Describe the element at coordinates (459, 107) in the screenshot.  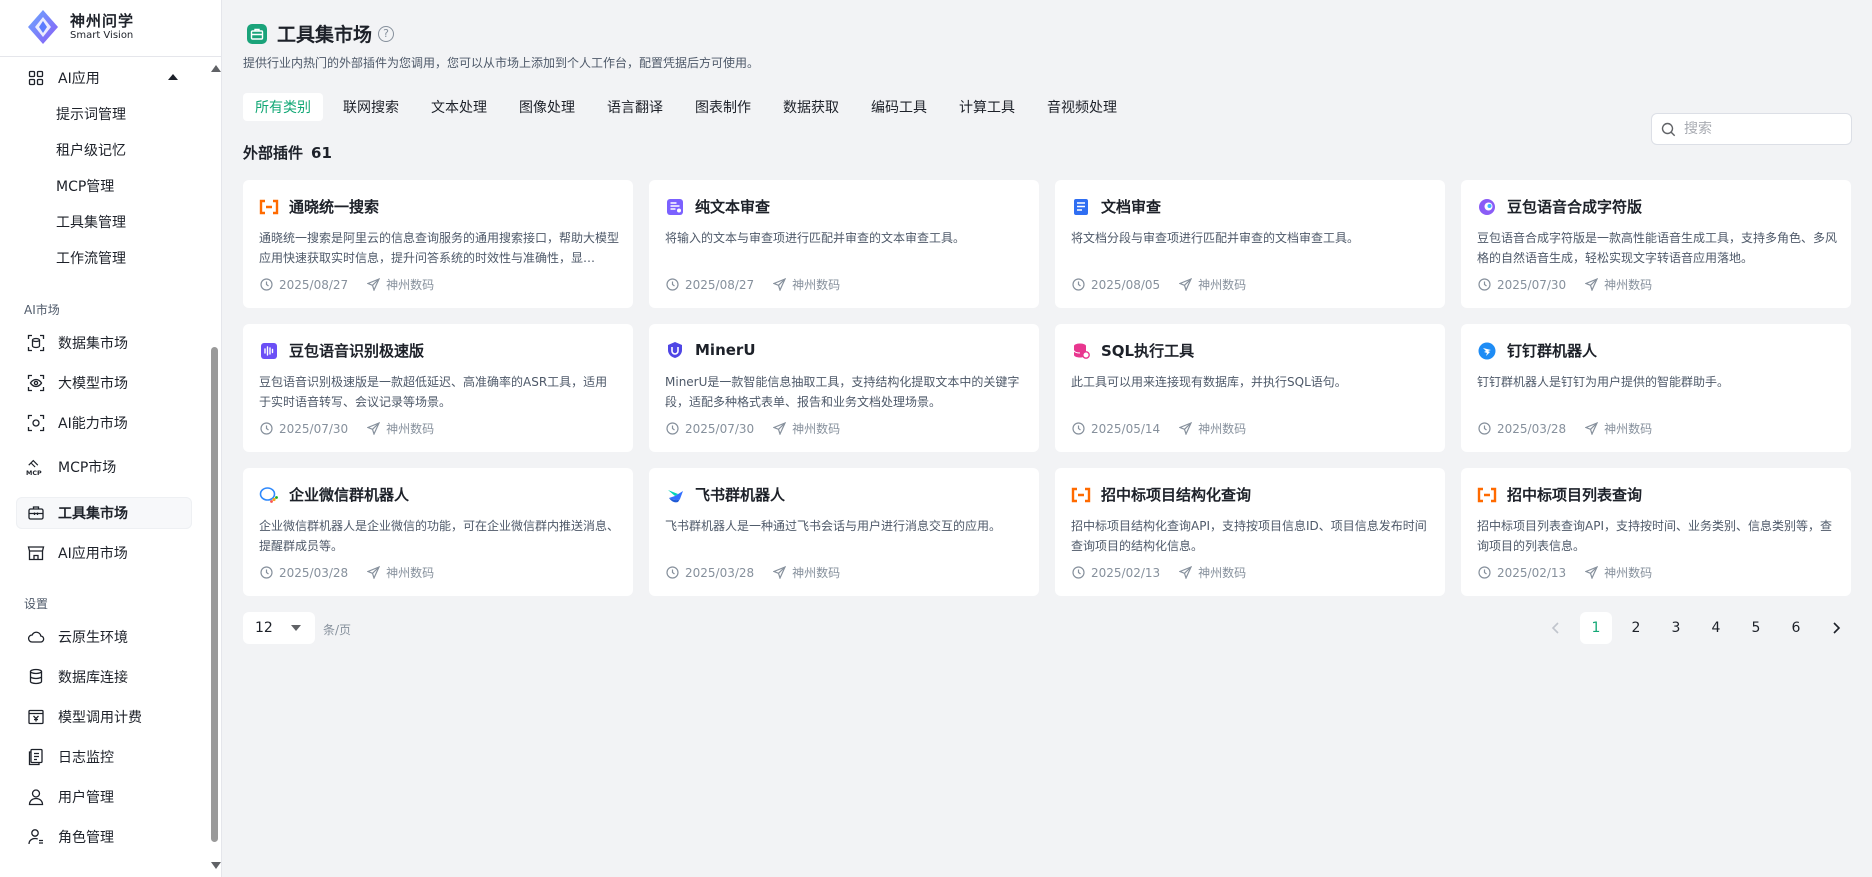
I see `tab-category: 文本处理` at that location.